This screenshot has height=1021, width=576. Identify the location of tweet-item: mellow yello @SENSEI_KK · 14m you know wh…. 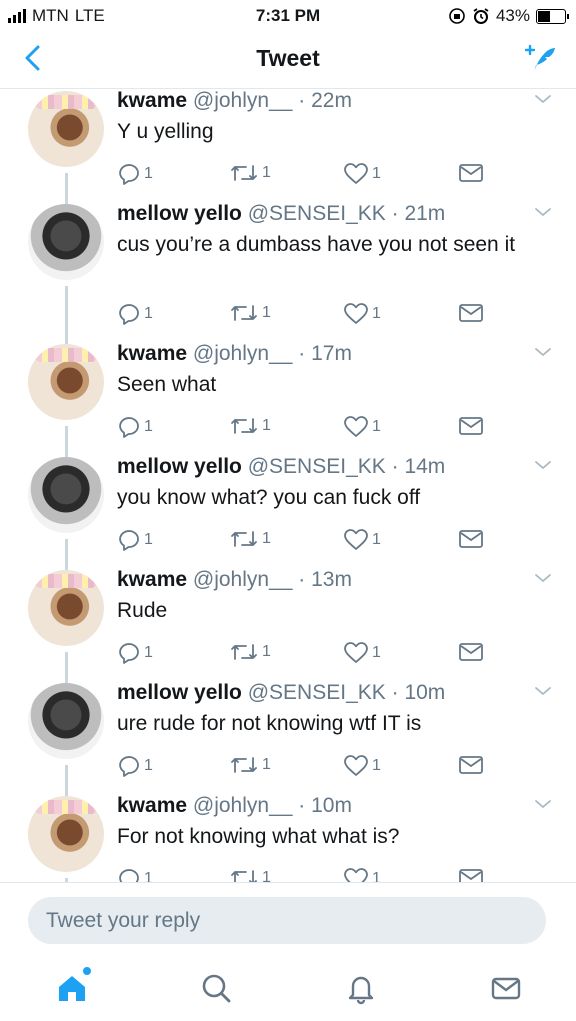
(288, 512).